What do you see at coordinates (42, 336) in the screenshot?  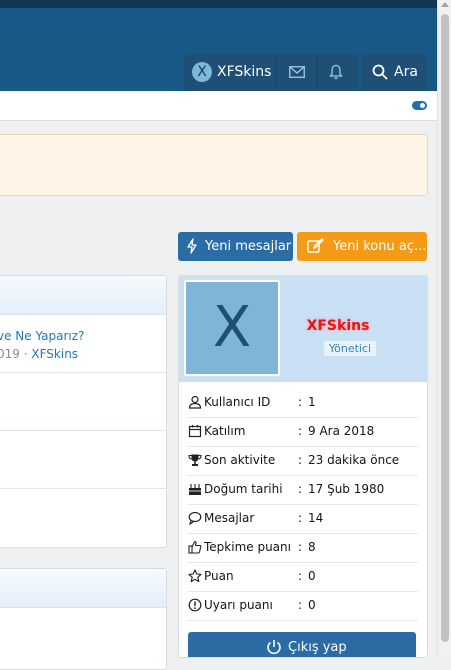 I see `thread-title-link: ve Ne Yaparız?` at bounding box center [42, 336].